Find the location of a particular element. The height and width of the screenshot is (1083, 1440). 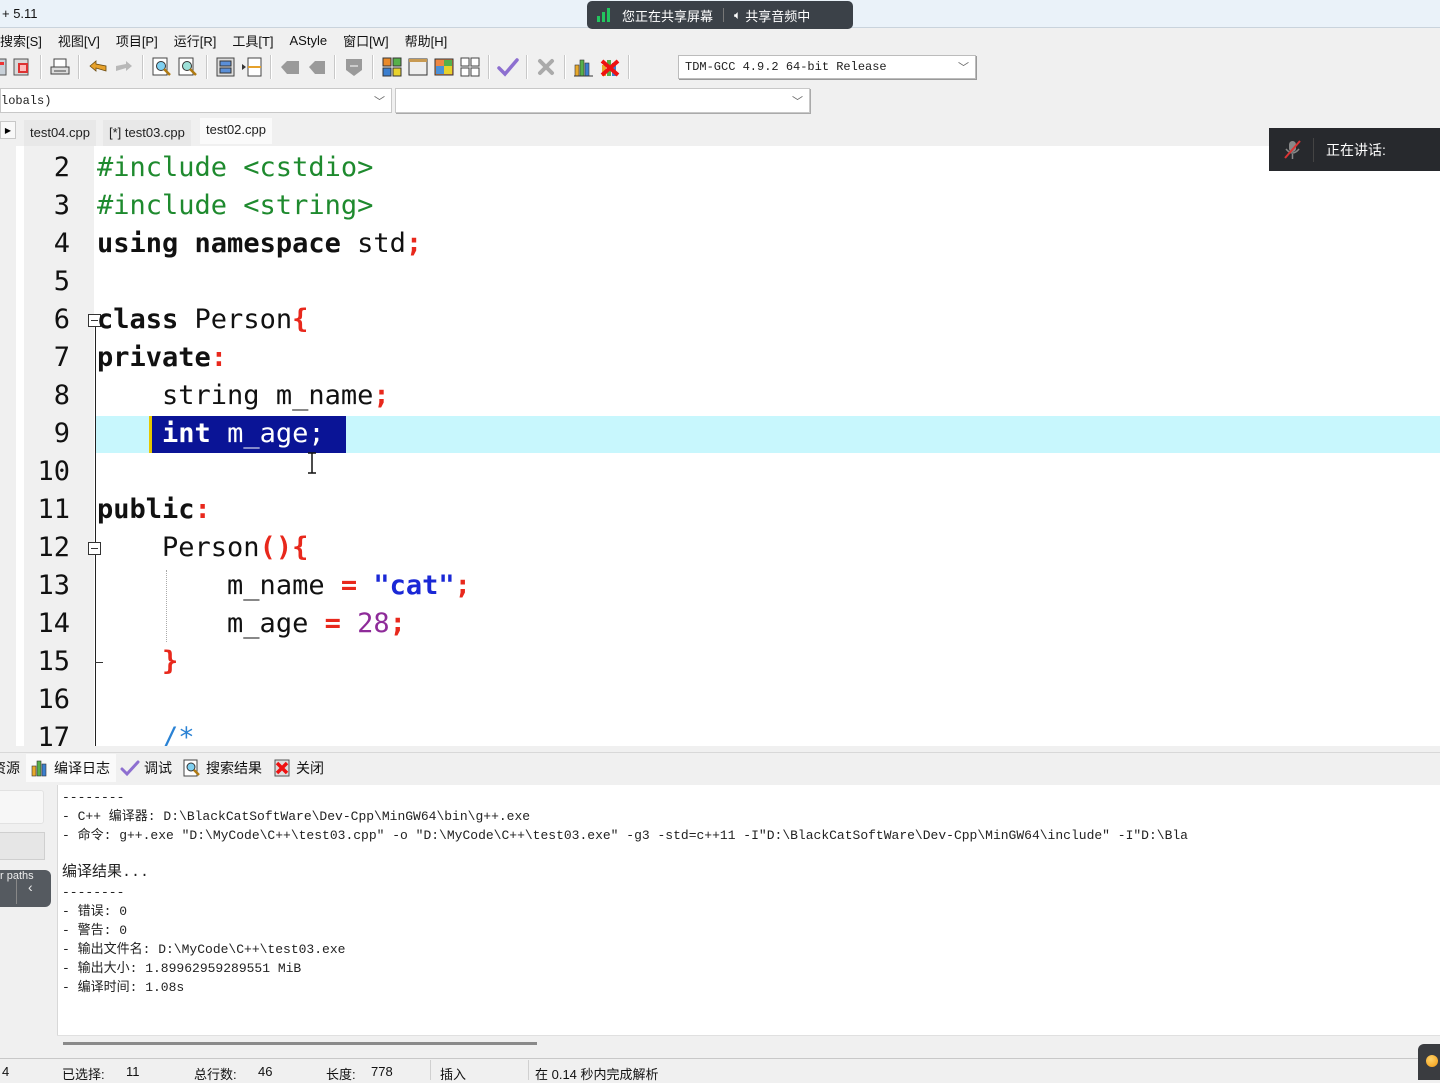

x-icon is located at coordinates (546, 67).